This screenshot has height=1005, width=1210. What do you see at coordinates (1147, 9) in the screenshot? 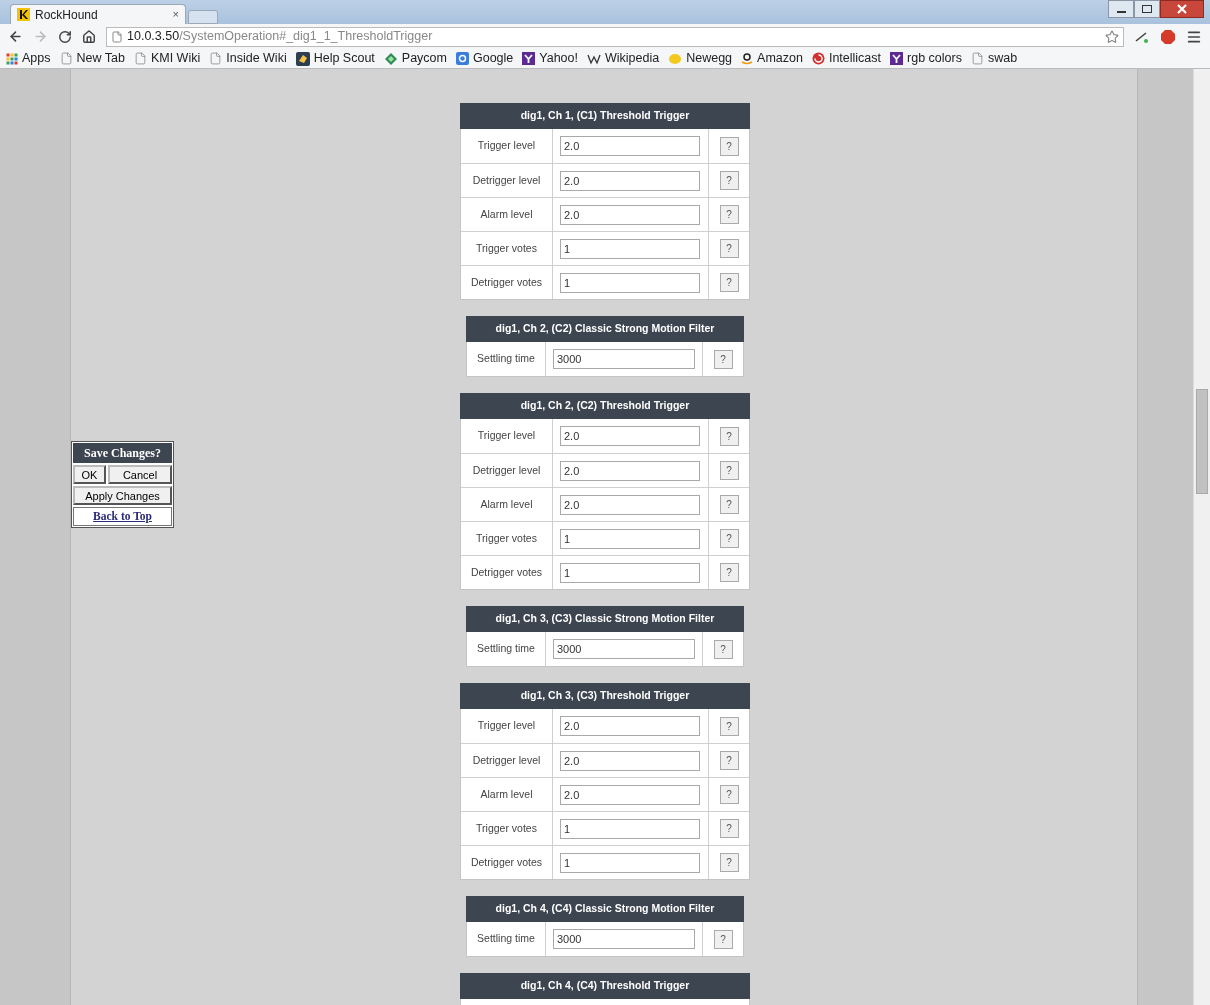
I see `maximize-button` at bounding box center [1147, 9].